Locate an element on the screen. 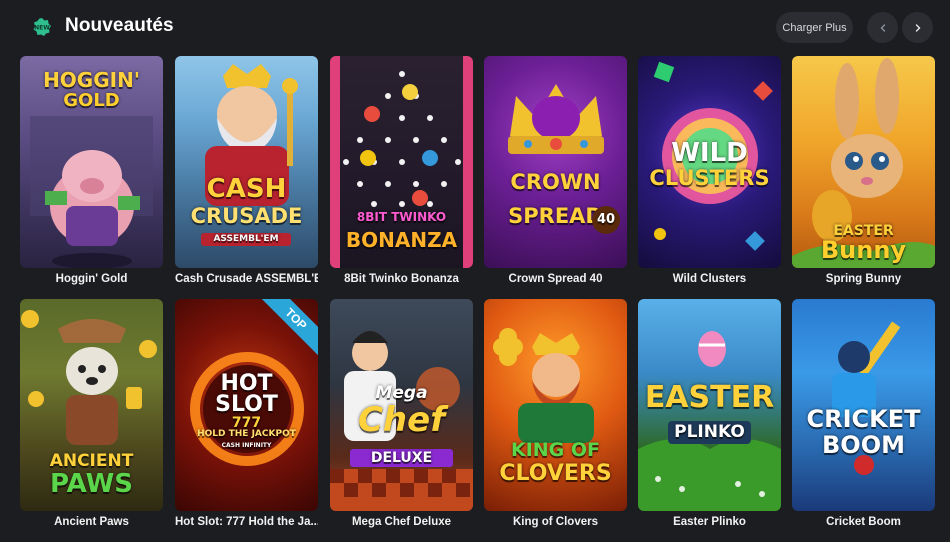 The image size is (950, 542). load-more-button: Charger Plus is located at coordinates (814, 27).